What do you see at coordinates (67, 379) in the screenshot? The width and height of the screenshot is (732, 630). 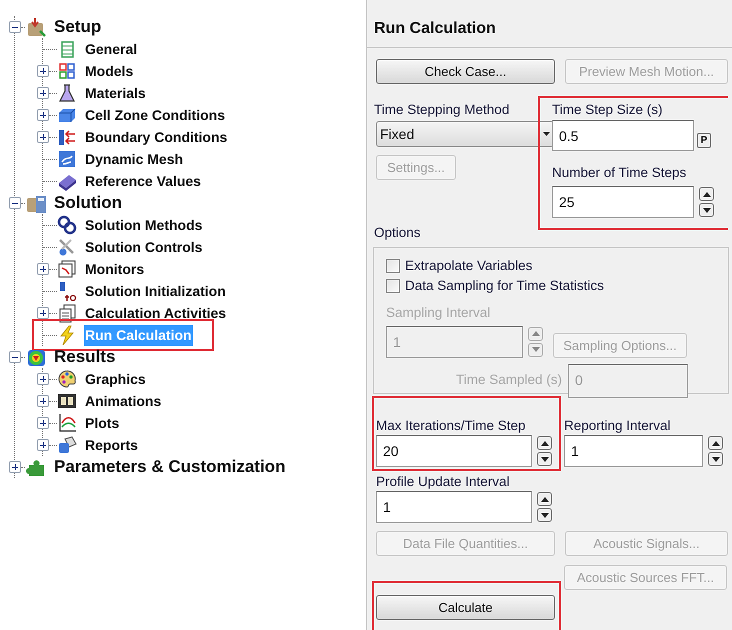 I see `palette-icon` at bounding box center [67, 379].